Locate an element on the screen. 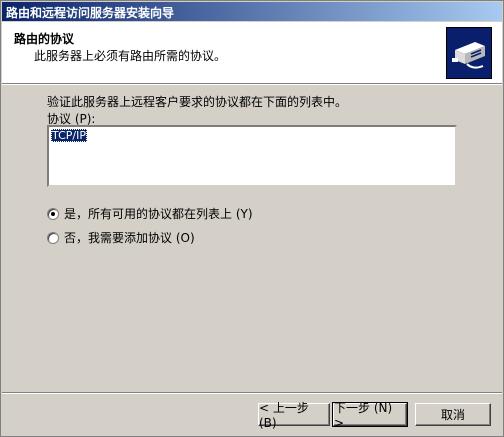 This screenshot has width=504, height=437. network-device-icon is located at coordinates (469, 53).